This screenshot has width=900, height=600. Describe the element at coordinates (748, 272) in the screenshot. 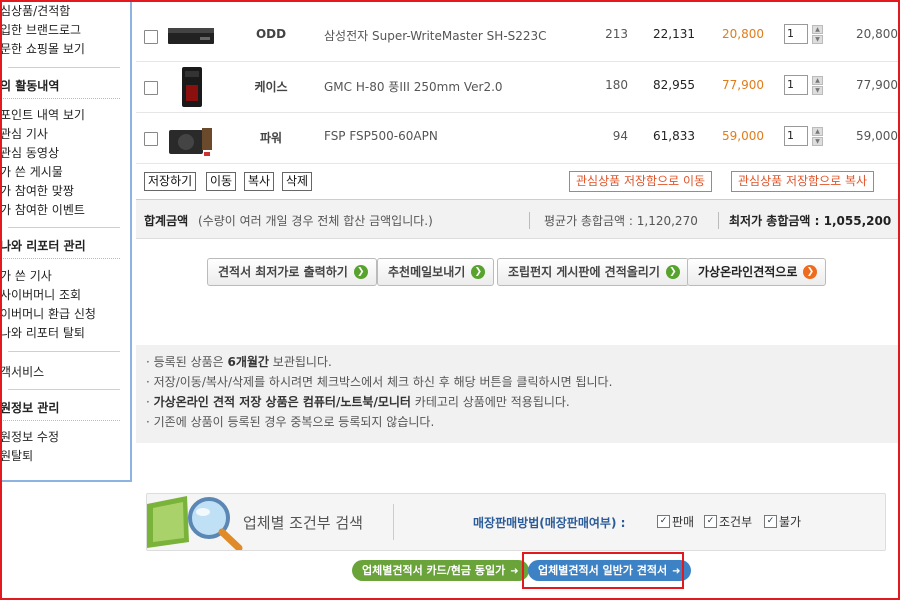

I see `goto-online-label: 가상온라인견적으로` at that location.